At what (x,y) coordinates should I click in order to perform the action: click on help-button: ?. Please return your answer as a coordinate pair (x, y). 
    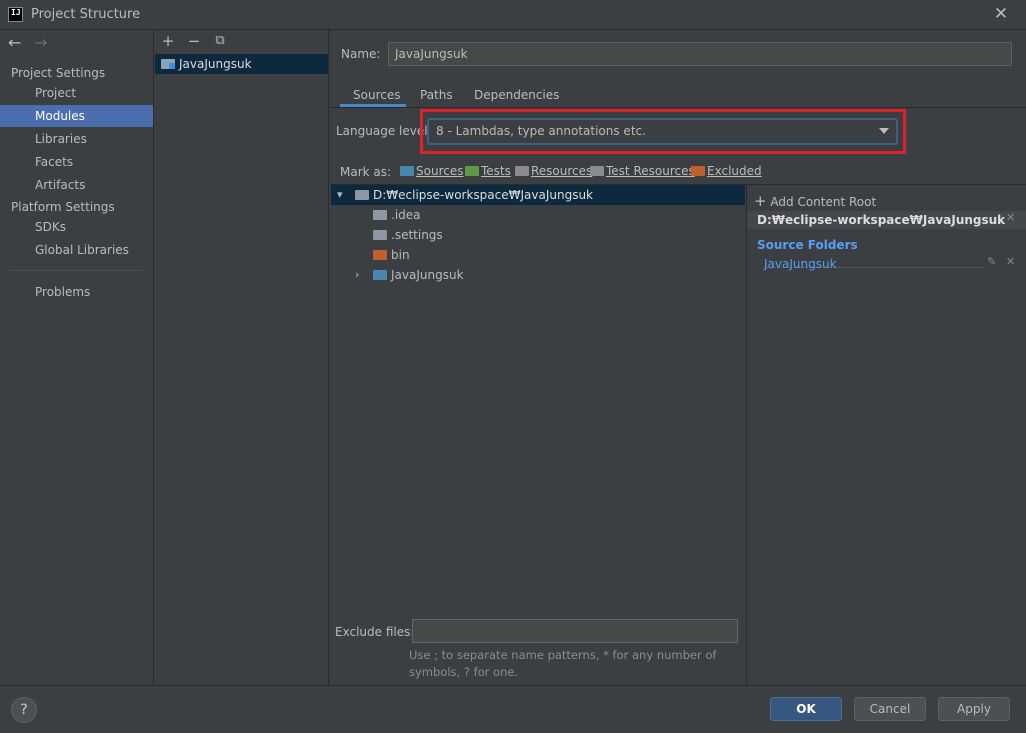
    Looking at the image, I should click on (24, 710).